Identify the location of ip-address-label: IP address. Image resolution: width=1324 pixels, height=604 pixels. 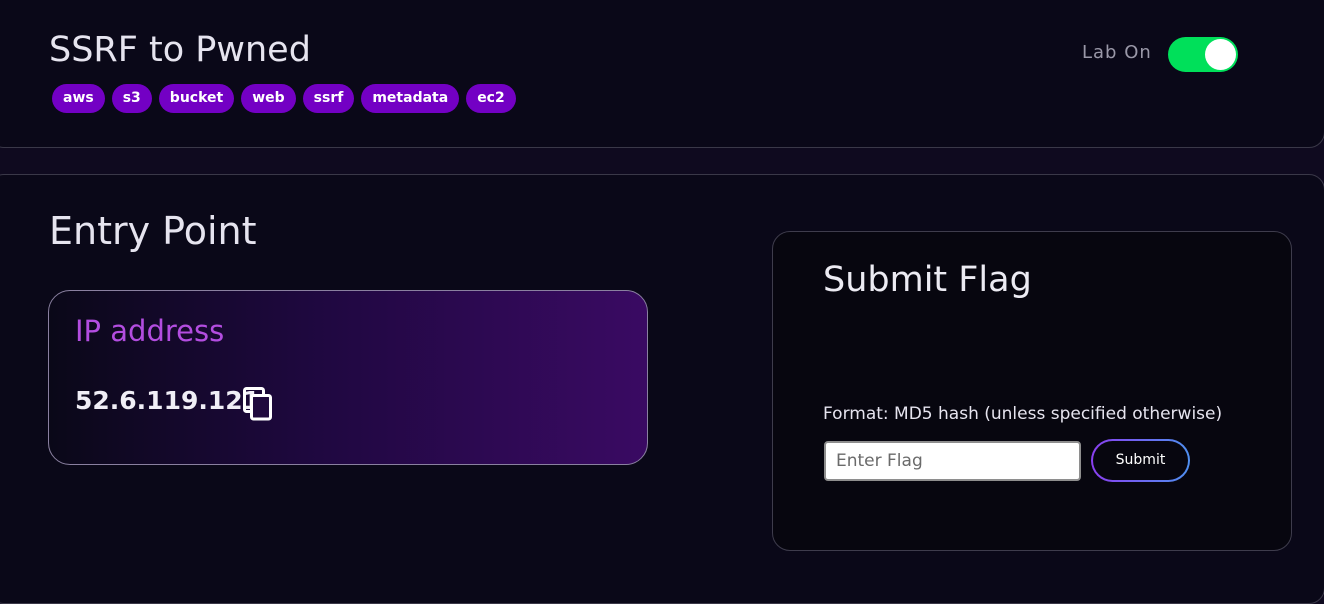
(150, 331).